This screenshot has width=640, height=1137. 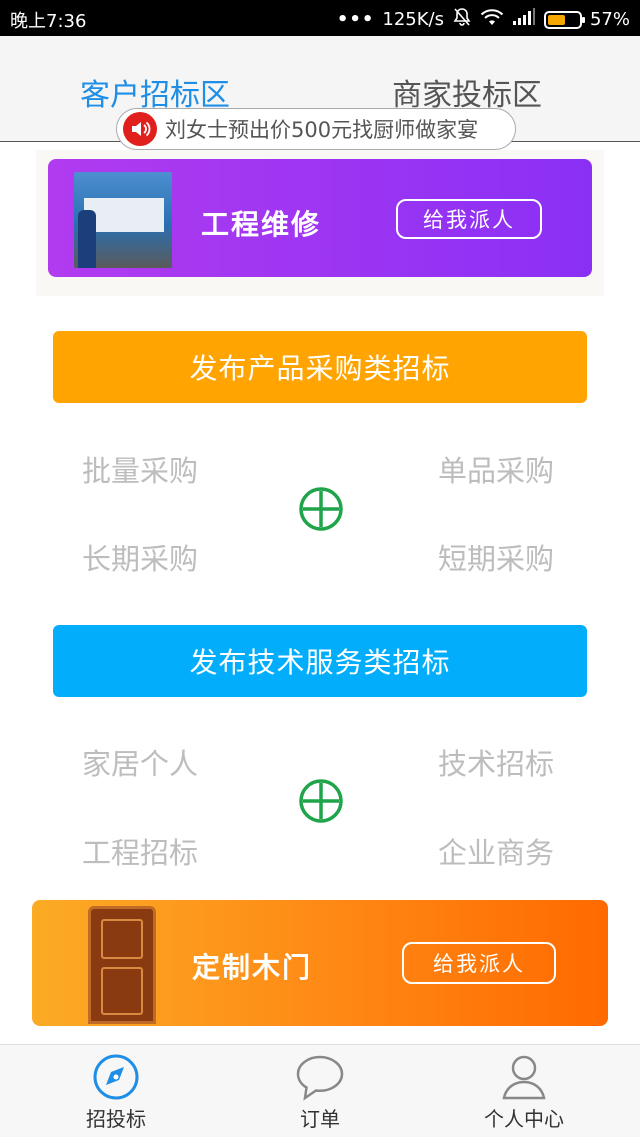 I want to click on photo-sign, so click(x=124, y=215).